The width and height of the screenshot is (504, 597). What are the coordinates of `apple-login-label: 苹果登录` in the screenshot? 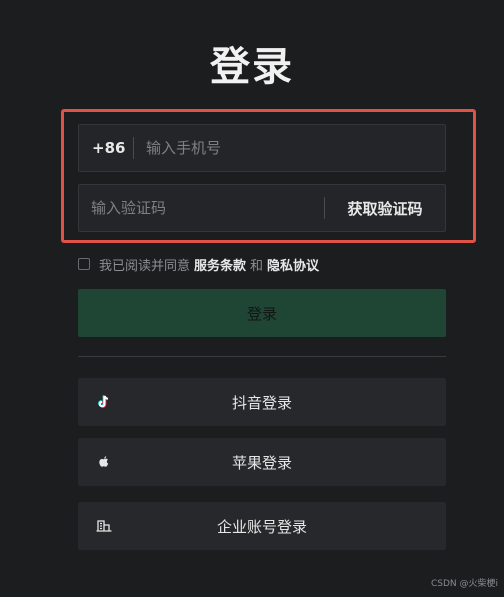 It's located at (261, 462).